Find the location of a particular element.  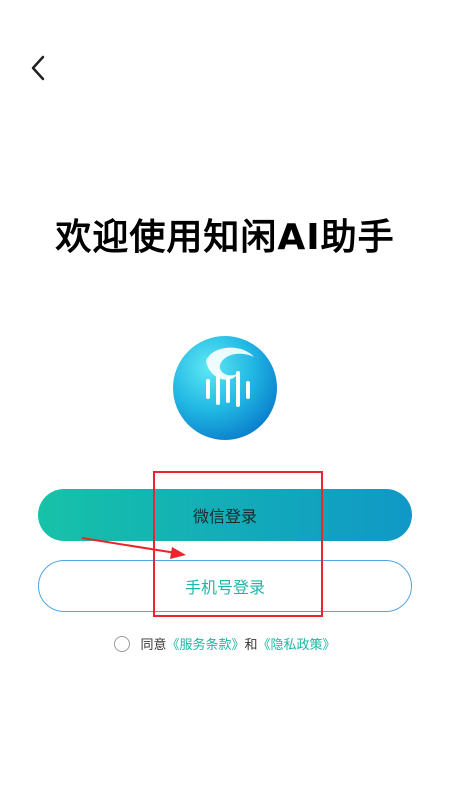

app-logo-icon is located at coordinates (225, 388).